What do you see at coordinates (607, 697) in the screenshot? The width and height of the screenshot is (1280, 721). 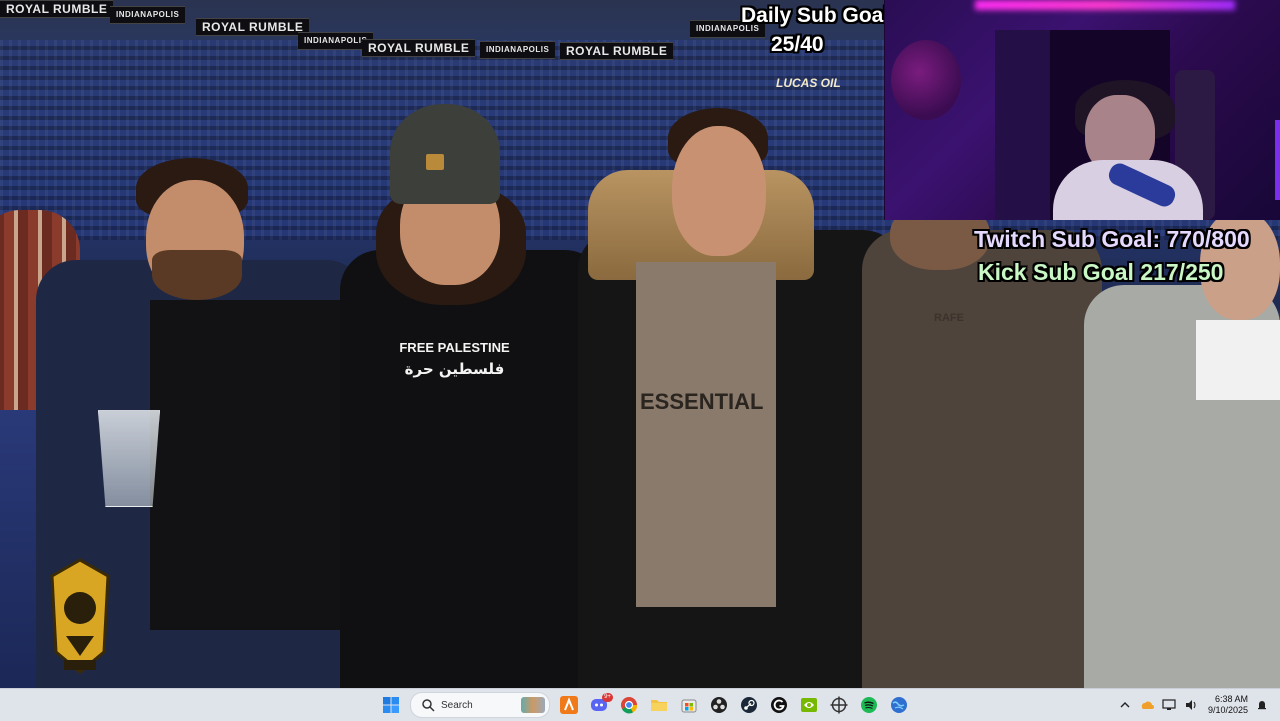 I see `discord-badge: 9+` at bounding box center [607, 697].